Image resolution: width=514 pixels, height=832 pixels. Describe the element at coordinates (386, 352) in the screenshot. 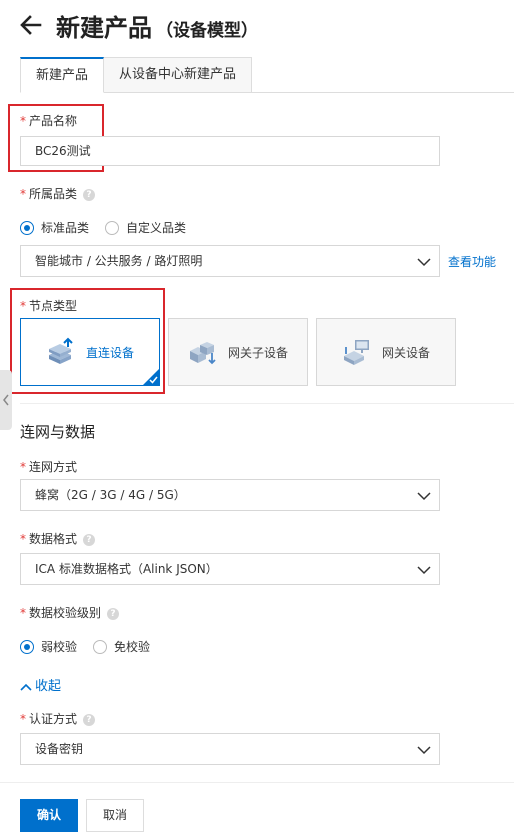

I see `node-card-gateway-device: 网关设备` at that location.